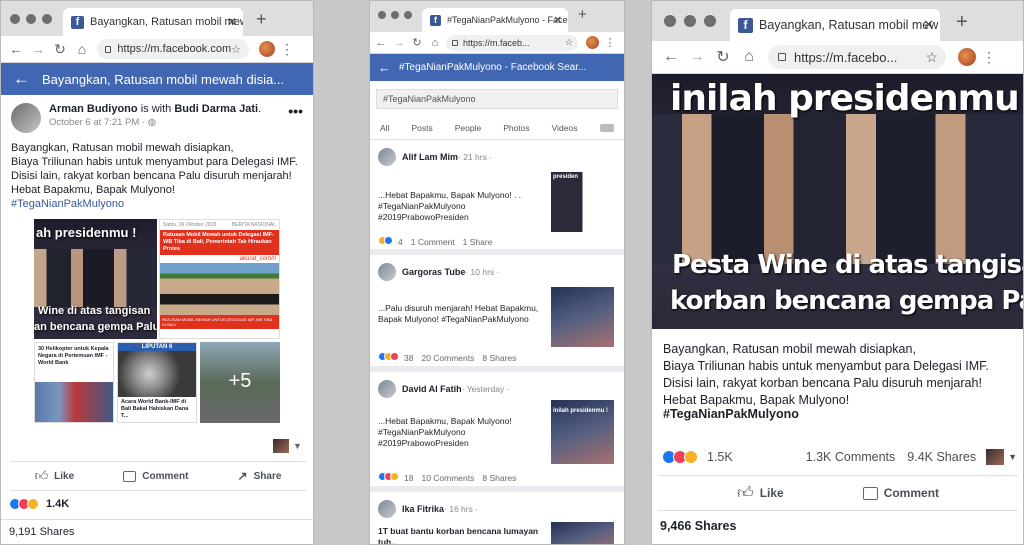 The height and width of the screenshot is (545, 1024). Describe the element at coordinates (93, 109) in the screenshot. I see `author-name: Arman Budiyono` at that location.